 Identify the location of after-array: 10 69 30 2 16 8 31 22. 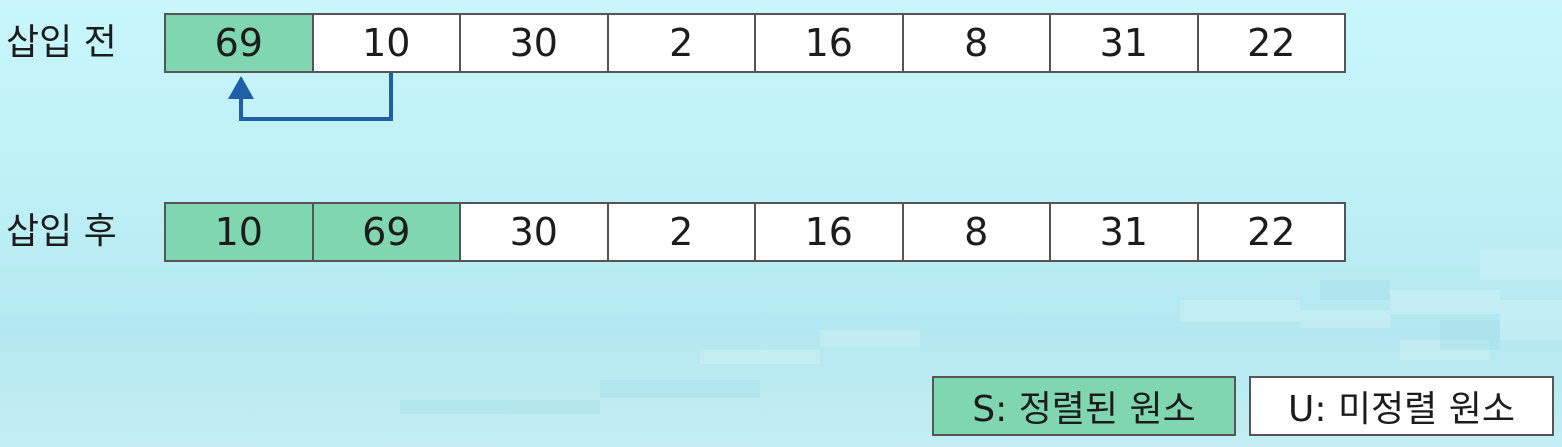
(755, 232).